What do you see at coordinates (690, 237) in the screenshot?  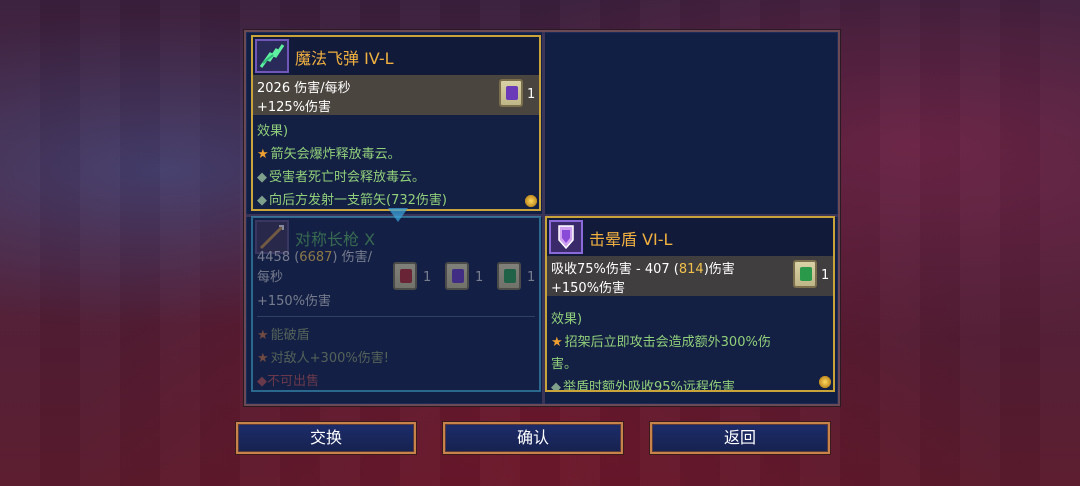 I see `card-header: 击晕盾 VI-L` at bounding box center [690, 237].